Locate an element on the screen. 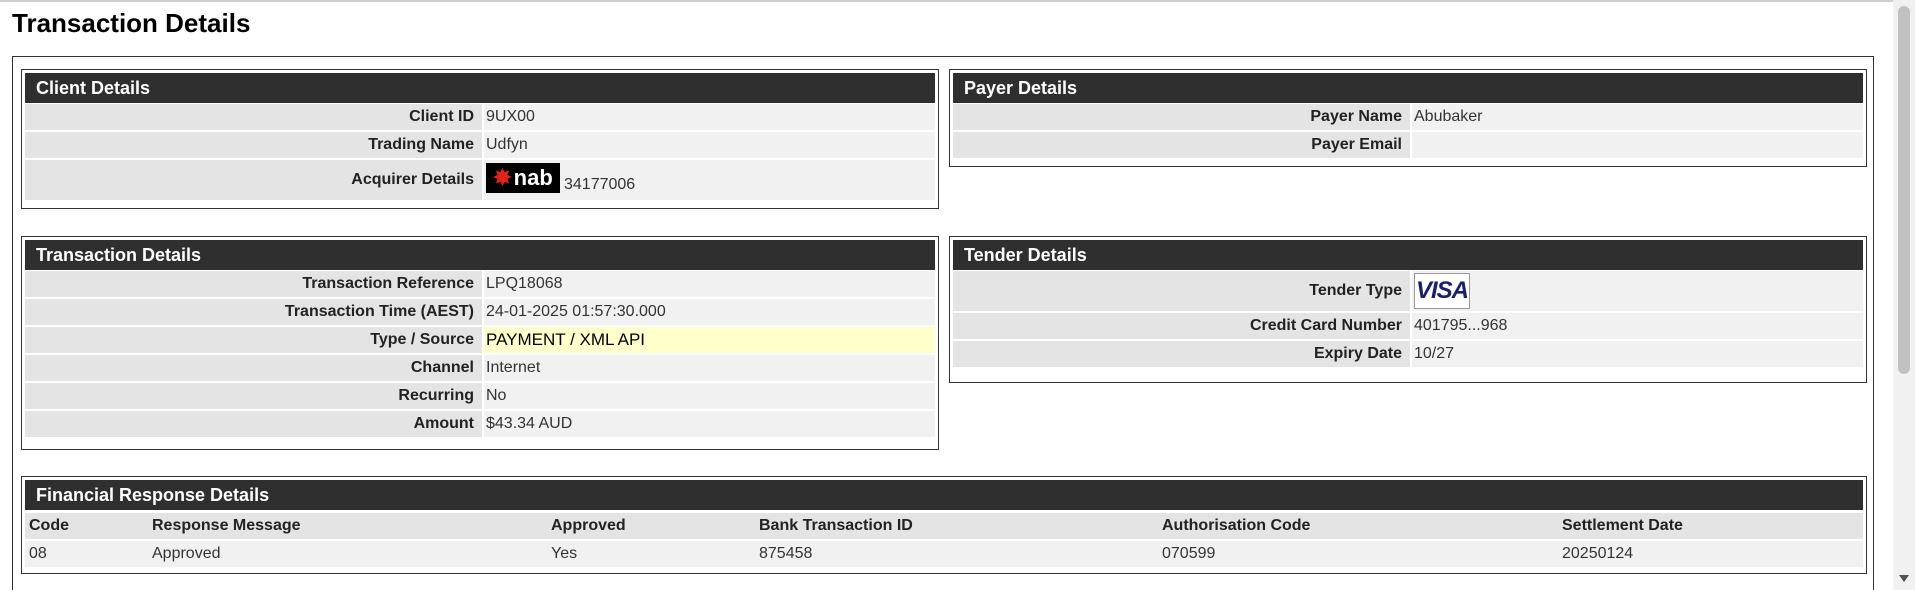 The width and height of the screenshot is (1915, 590). cell-approved: Yes is located at coordinates (651, 554).